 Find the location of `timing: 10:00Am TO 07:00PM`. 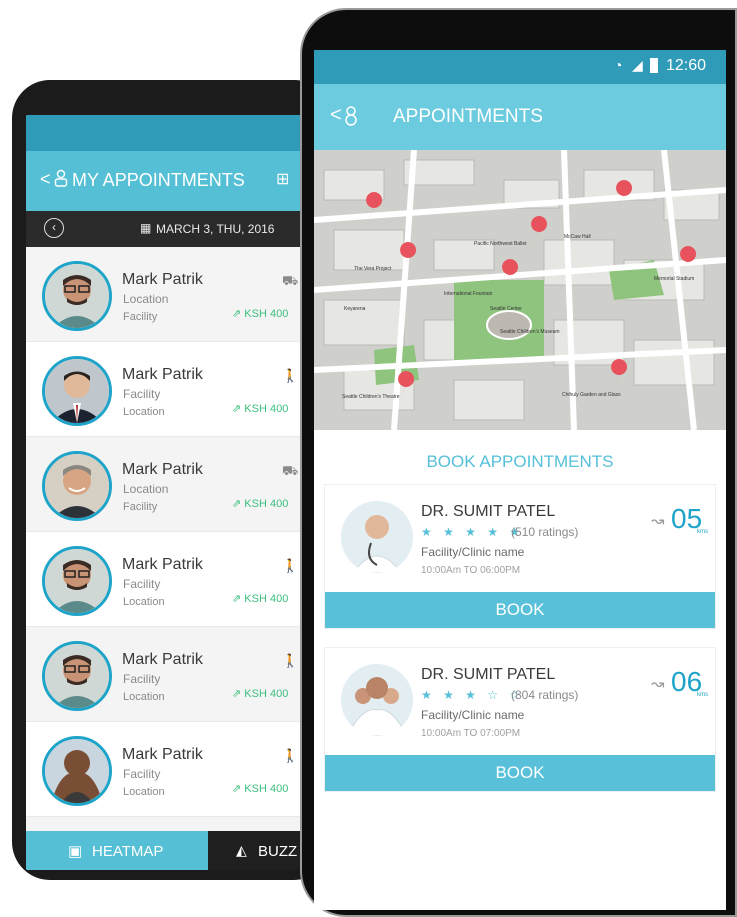

timing: 10:00Am TO 07:00PM is located at coordinates (471, 733).